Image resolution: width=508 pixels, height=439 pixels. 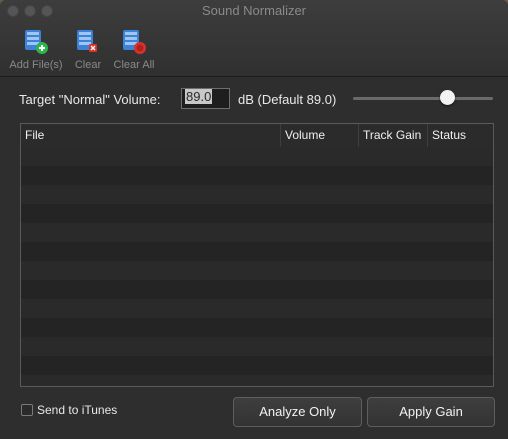 What do you see at coordinates (447, 97) in the screenshot?
I see `volume-slider-knob` at bounding box center [447, 97].